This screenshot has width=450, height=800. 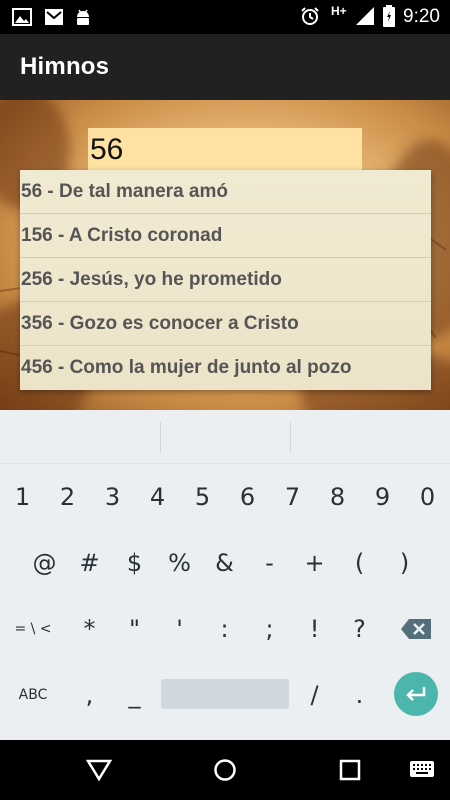 I want to click on suggestion-item: 156 - A Cristo coronad, so click(x=225, y=236).